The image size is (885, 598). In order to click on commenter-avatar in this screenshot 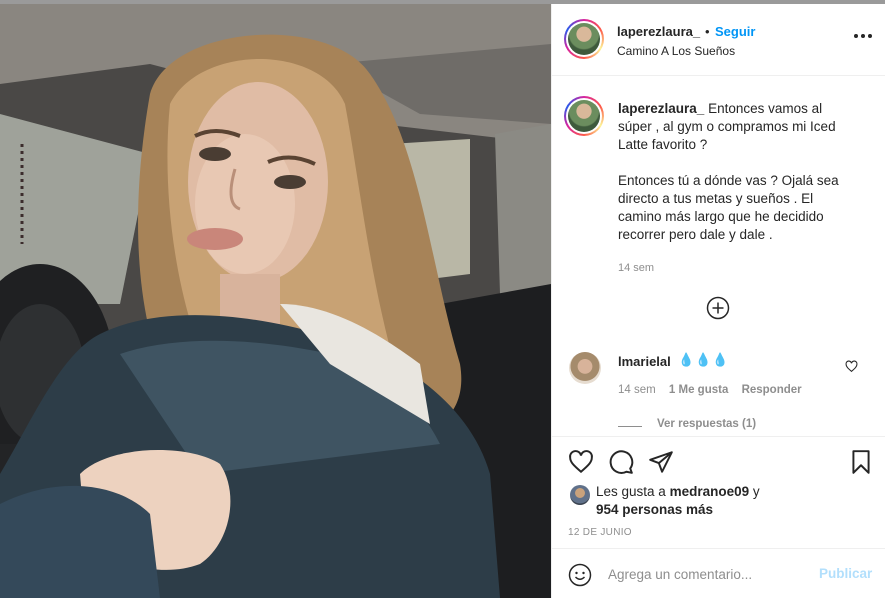, I will do `click(585, 368)`.